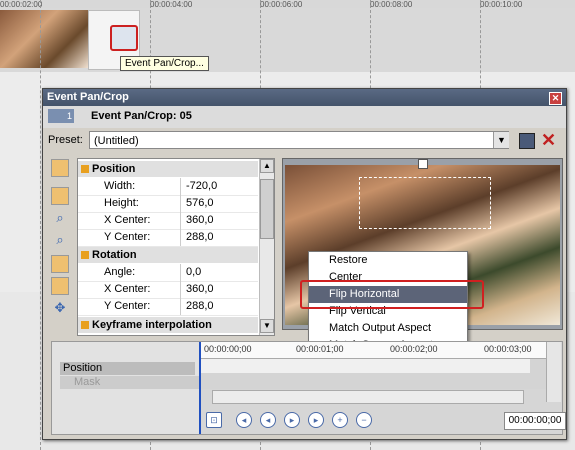  What do you see at coordinates (60, 308) in the screenshot?
I see `move-icon: ✥` at bounding box center [60, 308].